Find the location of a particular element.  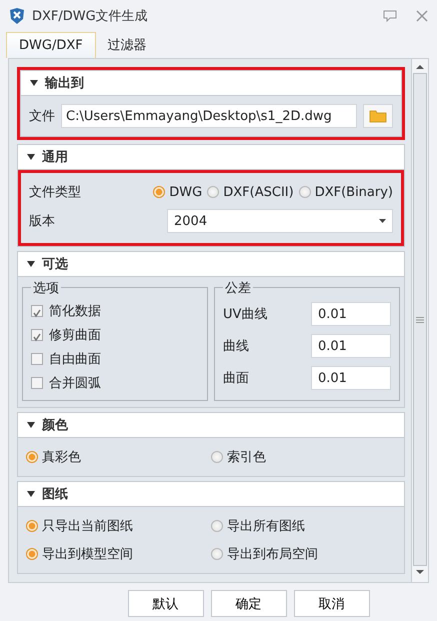

checkbox-label: 修剪曲面 is located at coordinates (75, 335).